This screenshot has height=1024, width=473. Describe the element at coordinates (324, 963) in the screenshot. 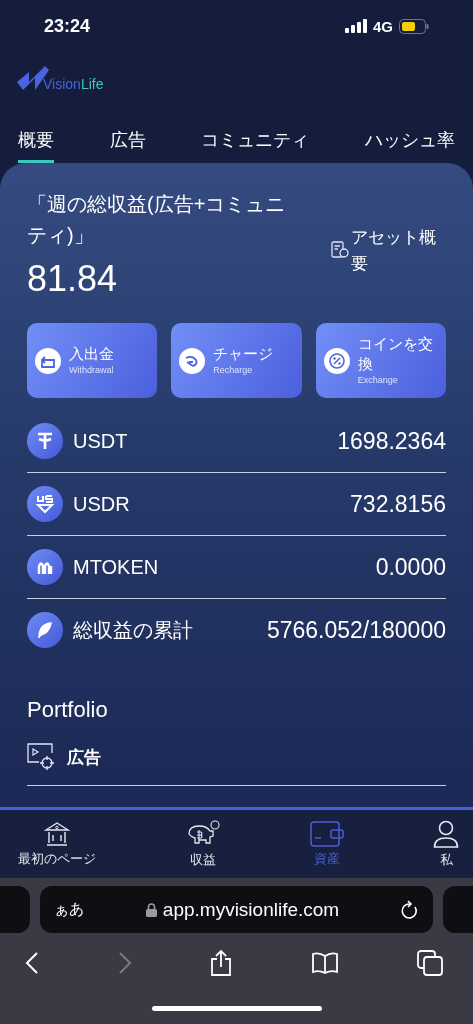

I see `book-icon` at that location.